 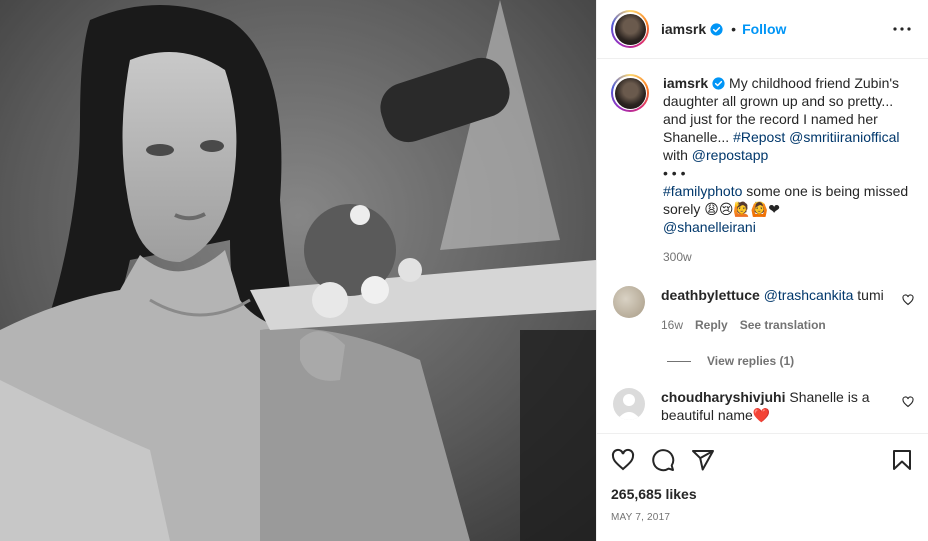 I want to click on default-avatar-icon, so click(x=629, y=407).